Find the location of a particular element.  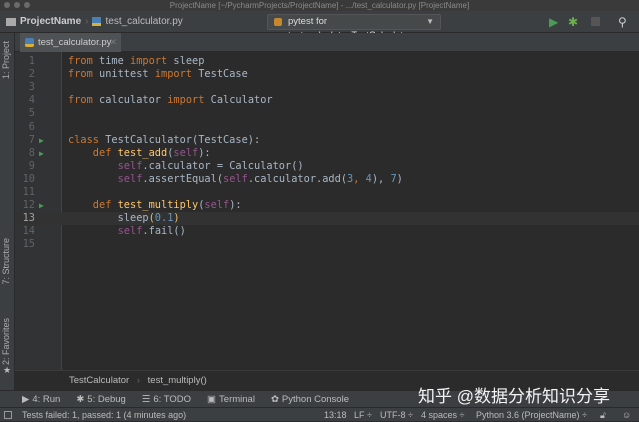

code-text: class TestCalculator(TestCase): is located at coordinates (164, 140).